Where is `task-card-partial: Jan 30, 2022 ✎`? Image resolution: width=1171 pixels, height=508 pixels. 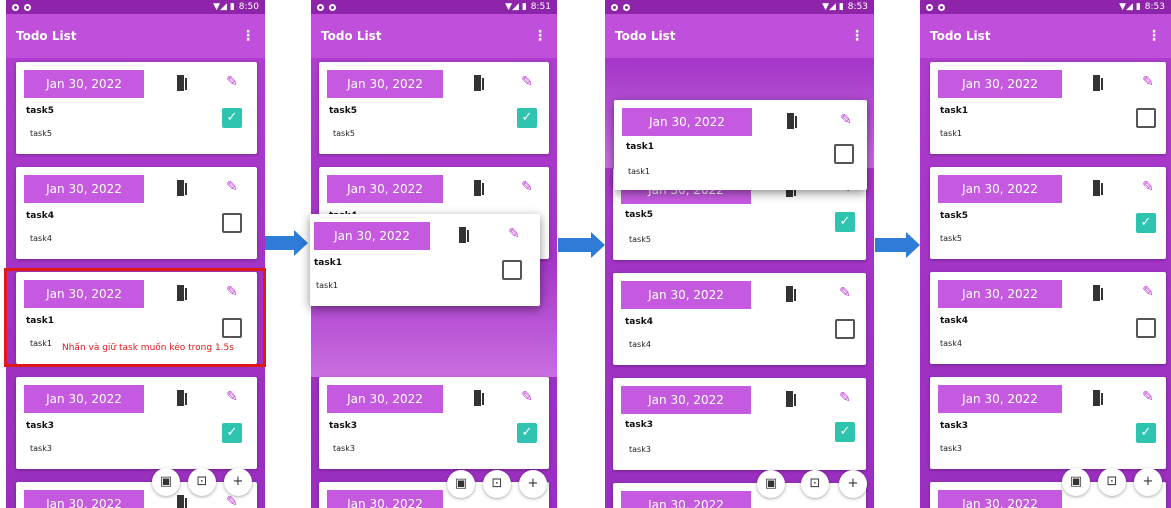
task-card-partial: Jan 30, 2022 ✎ is located at coordinates (136, 495).